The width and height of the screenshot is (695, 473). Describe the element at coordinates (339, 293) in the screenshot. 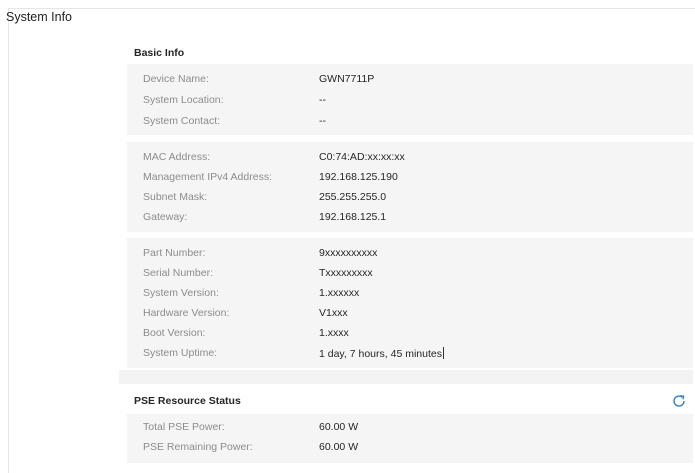

I see `system-version-value: 1.xxxxxx` at that location.